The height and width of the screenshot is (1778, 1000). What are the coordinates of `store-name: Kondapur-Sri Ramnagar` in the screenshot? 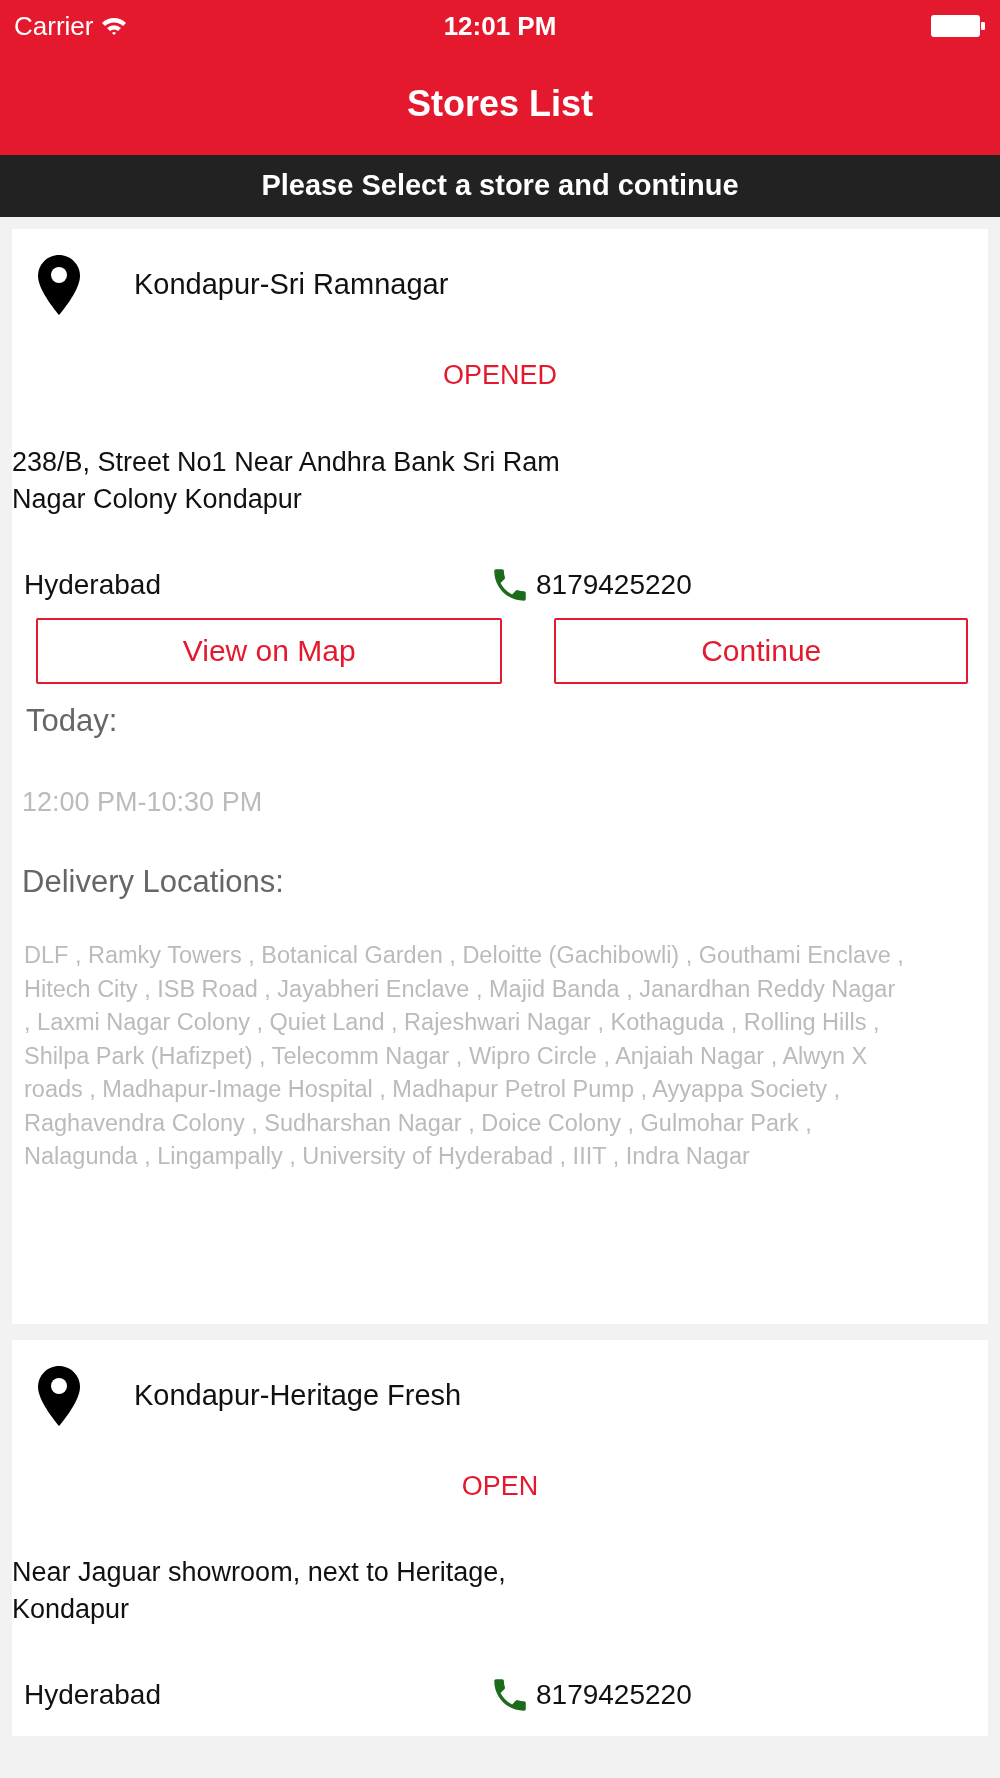 It's located at (291, 285).